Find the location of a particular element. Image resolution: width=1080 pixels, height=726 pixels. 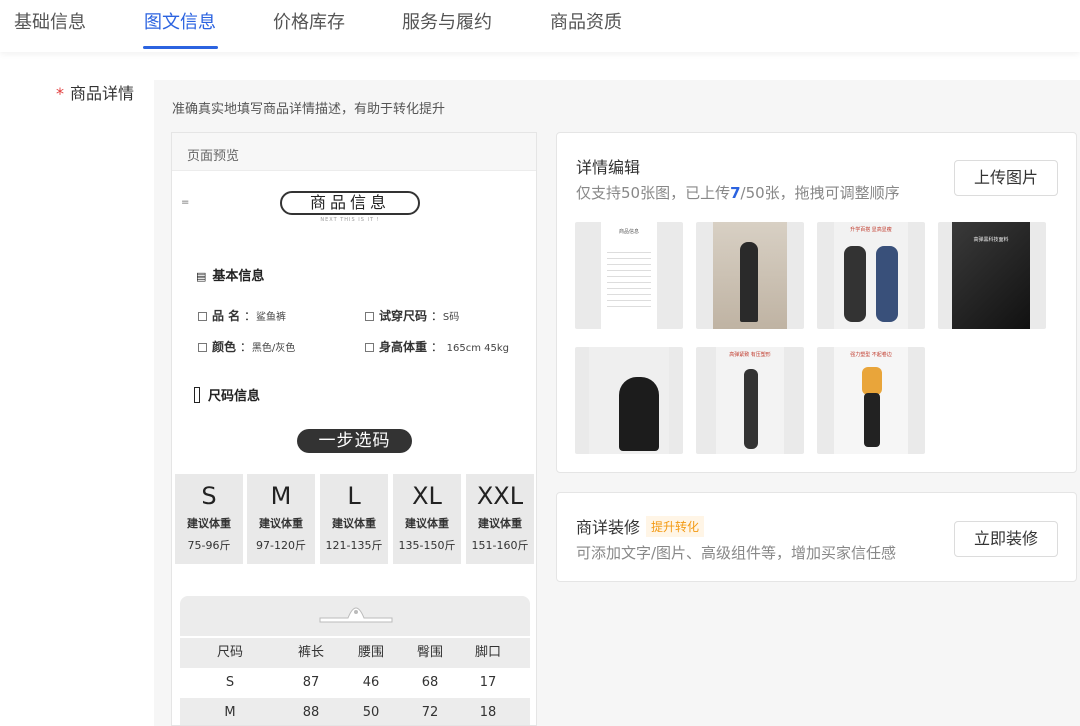

tab-basic-info: 基础信息 is located at coordinates (50, 21).